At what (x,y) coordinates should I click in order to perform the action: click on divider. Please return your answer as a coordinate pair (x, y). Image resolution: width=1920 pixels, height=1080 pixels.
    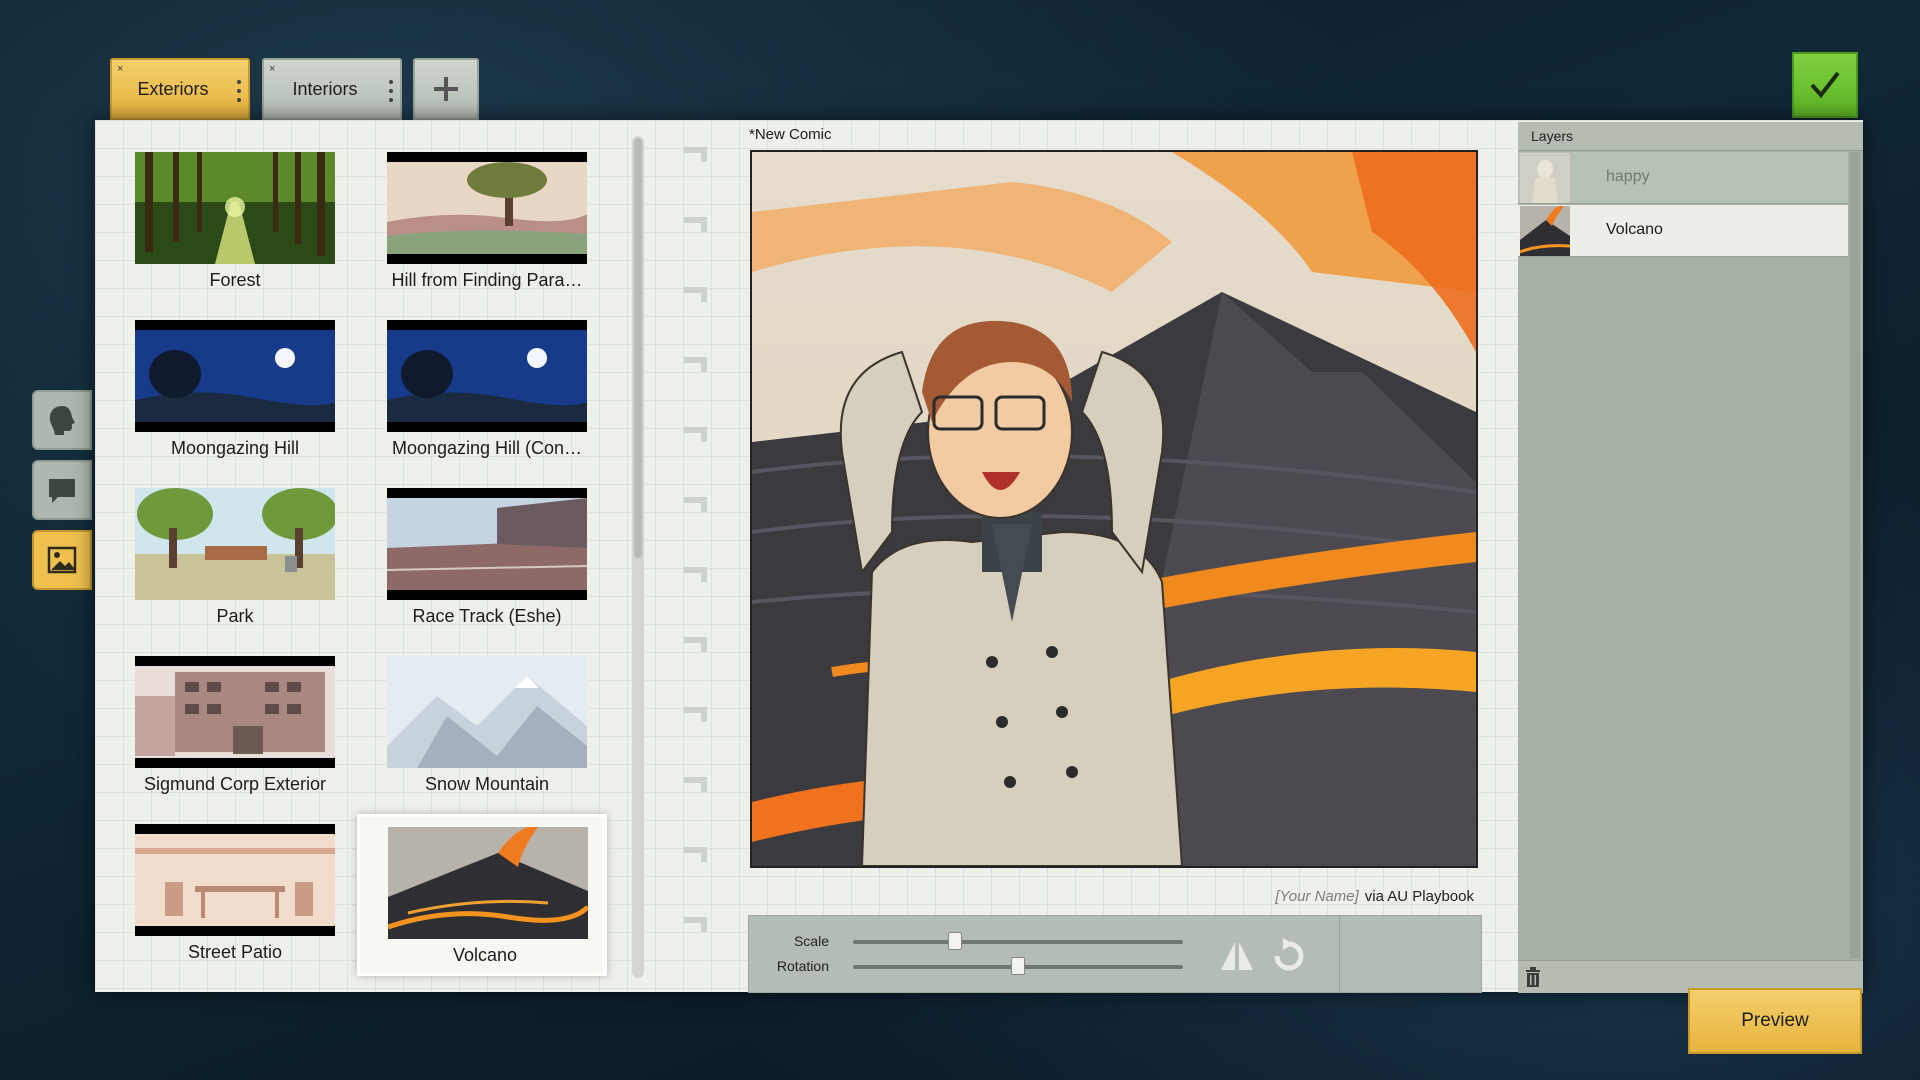
    Looking at the image, I should click on (1339, 954).